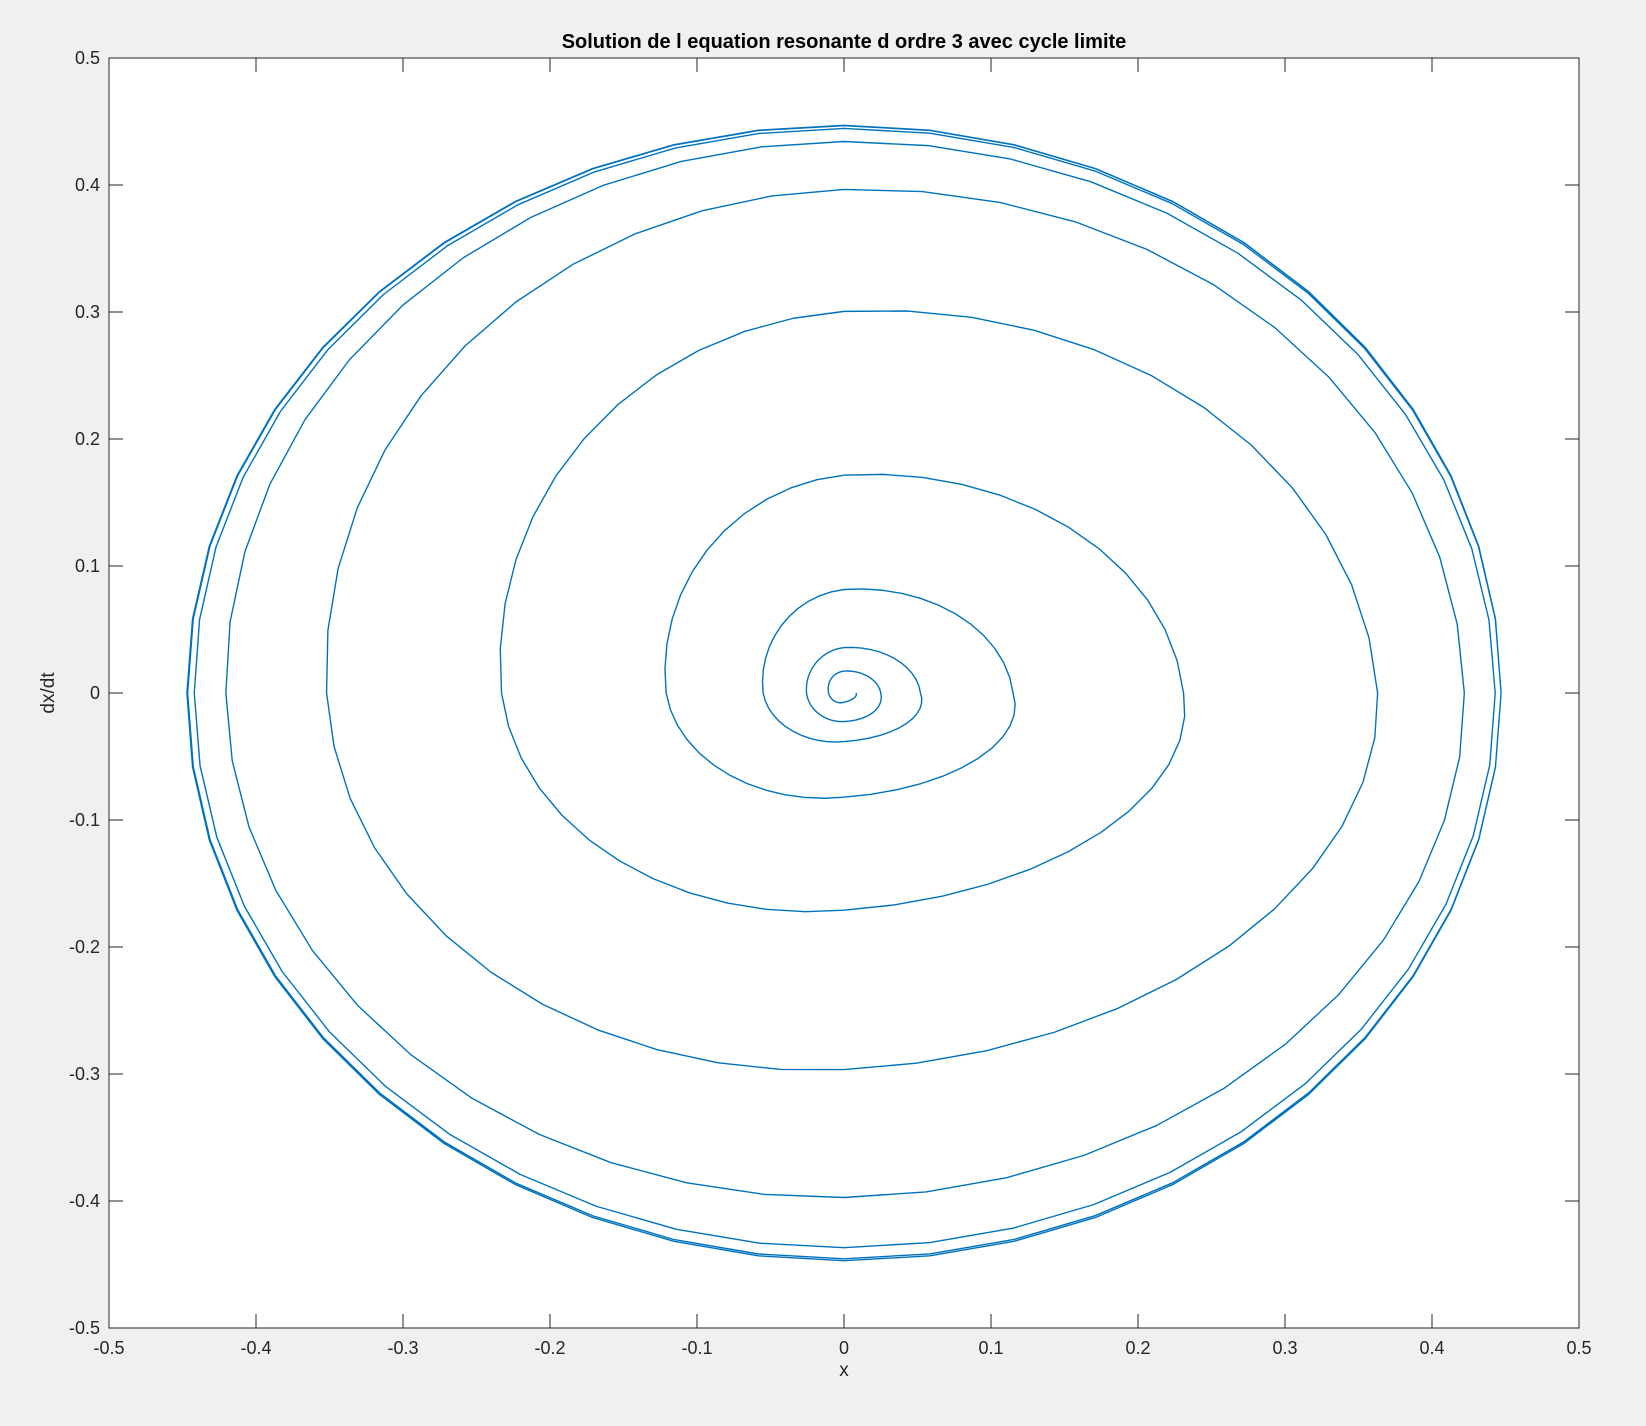 The width and height of the screenshot is (1646, 1426). What do you see at coordinates (87, 185) in the screenshot?
I see `y-tick-label: 0.4` at bounding box center [87, 185].